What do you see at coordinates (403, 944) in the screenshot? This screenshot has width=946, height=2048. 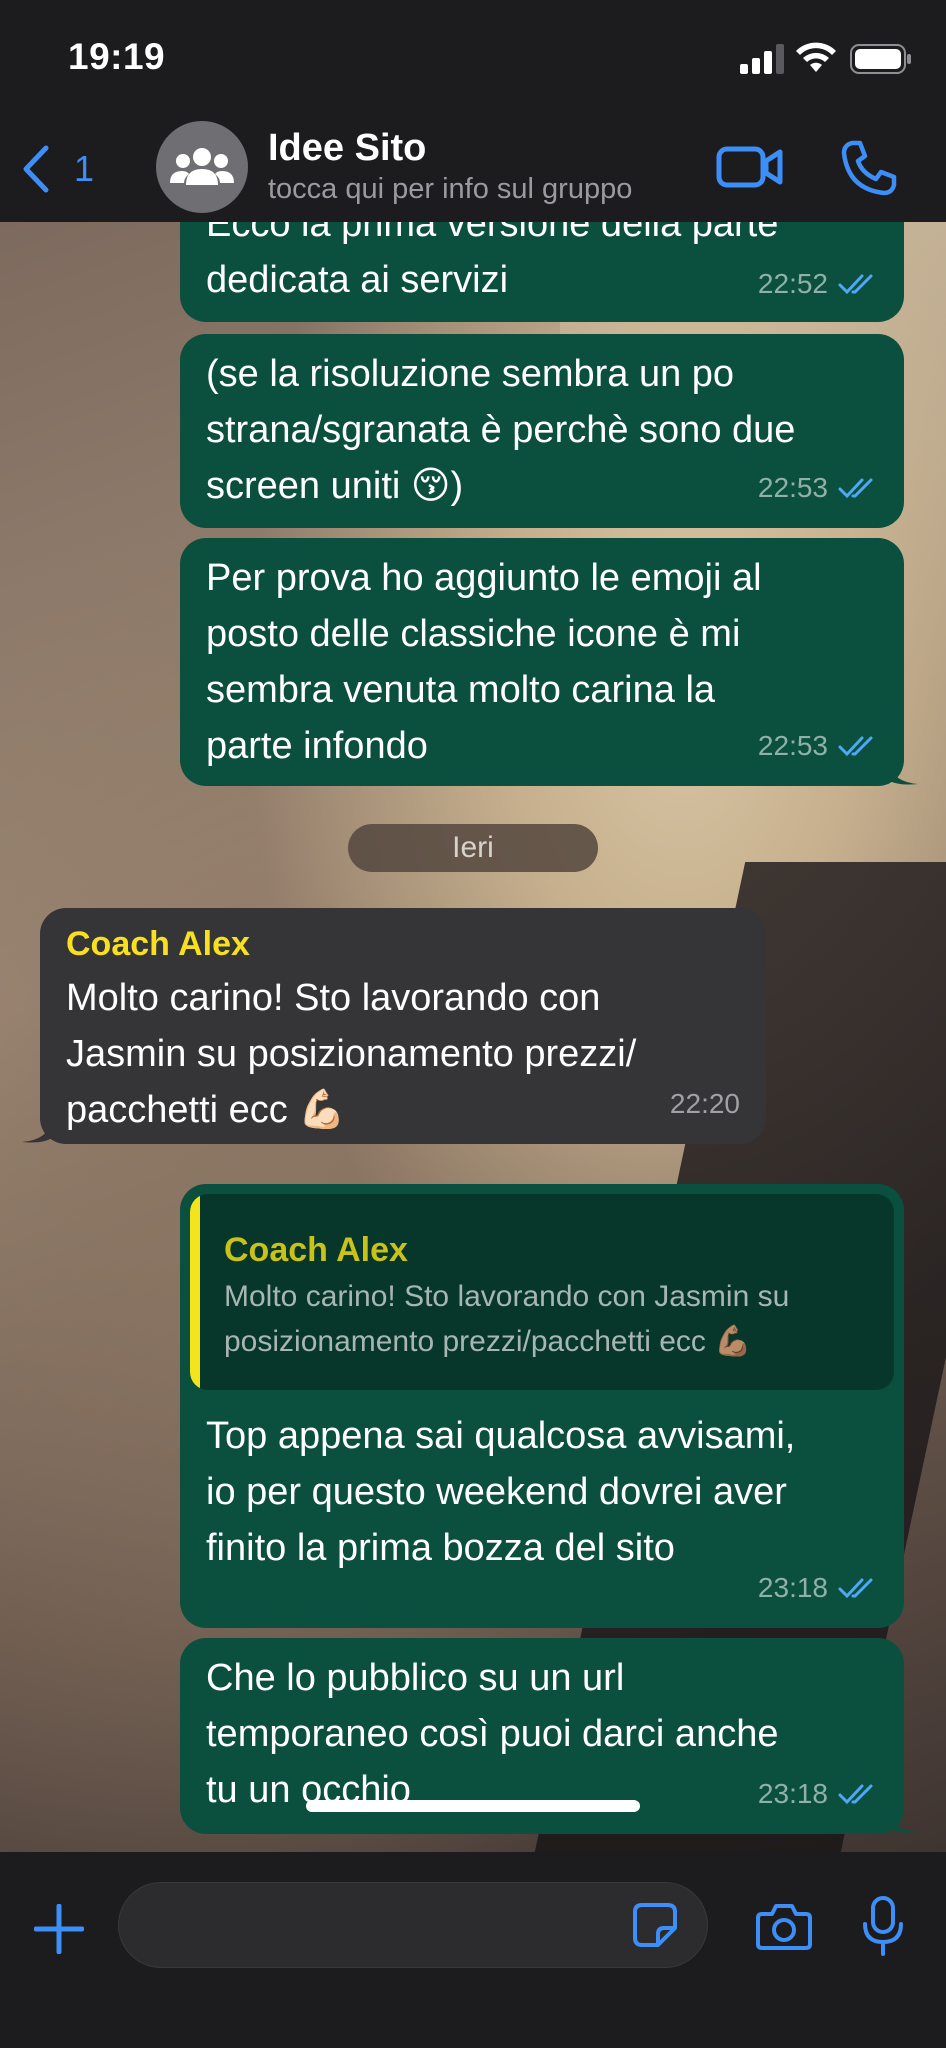 I see `sender-name: Coach Alex` at bounding box center [403, 944].